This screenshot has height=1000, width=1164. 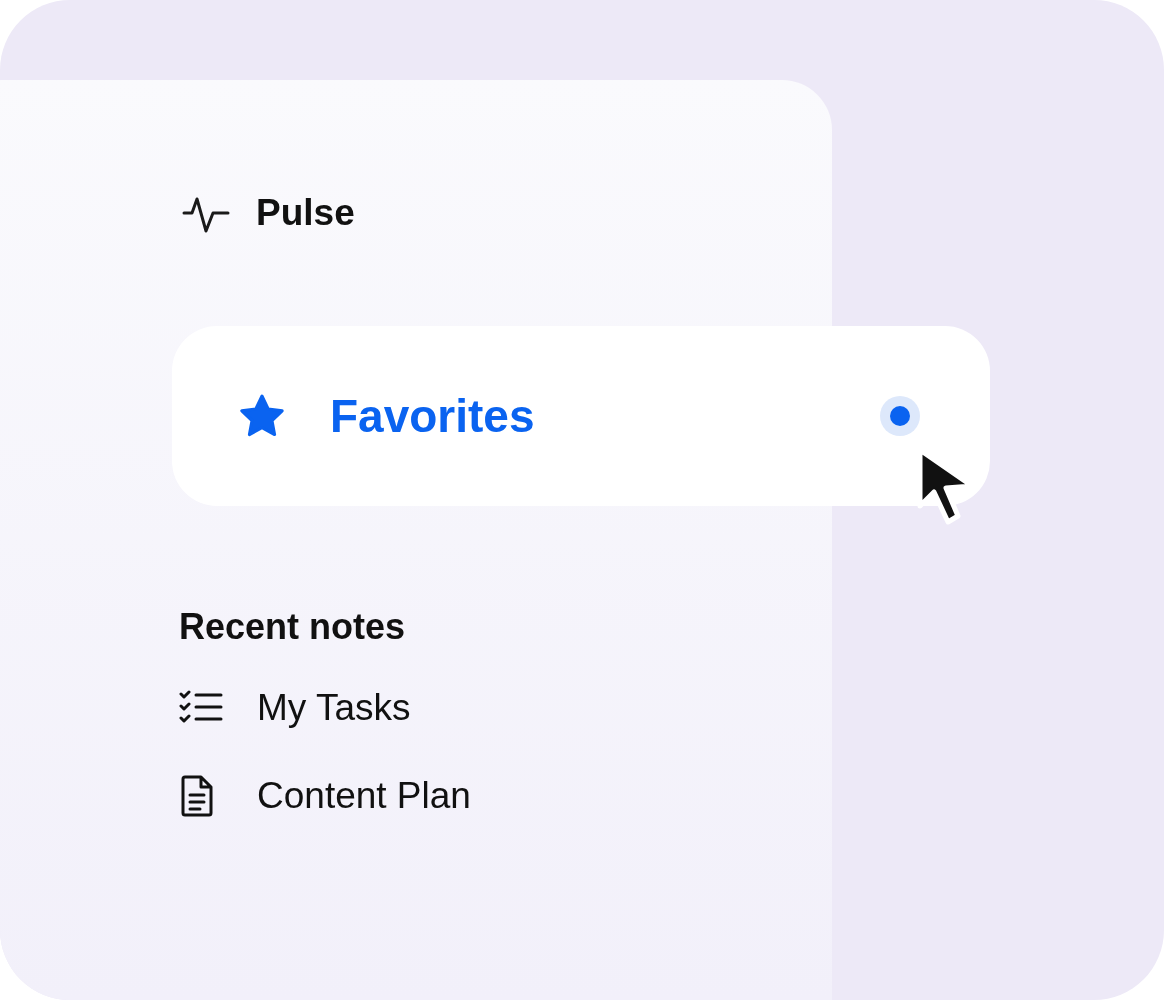 I want to click on section-heading: Recent notes, so click(x=293, y=627).